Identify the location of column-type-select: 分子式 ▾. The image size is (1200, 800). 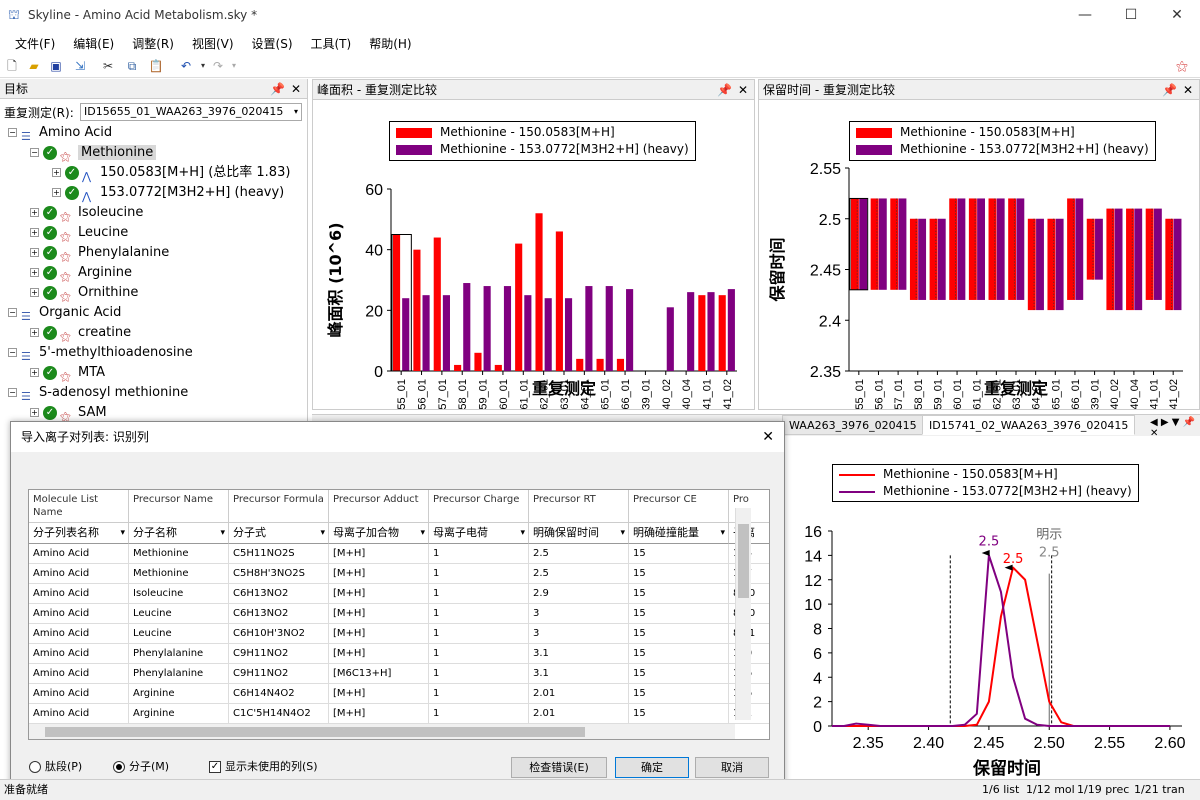
(279, 533).